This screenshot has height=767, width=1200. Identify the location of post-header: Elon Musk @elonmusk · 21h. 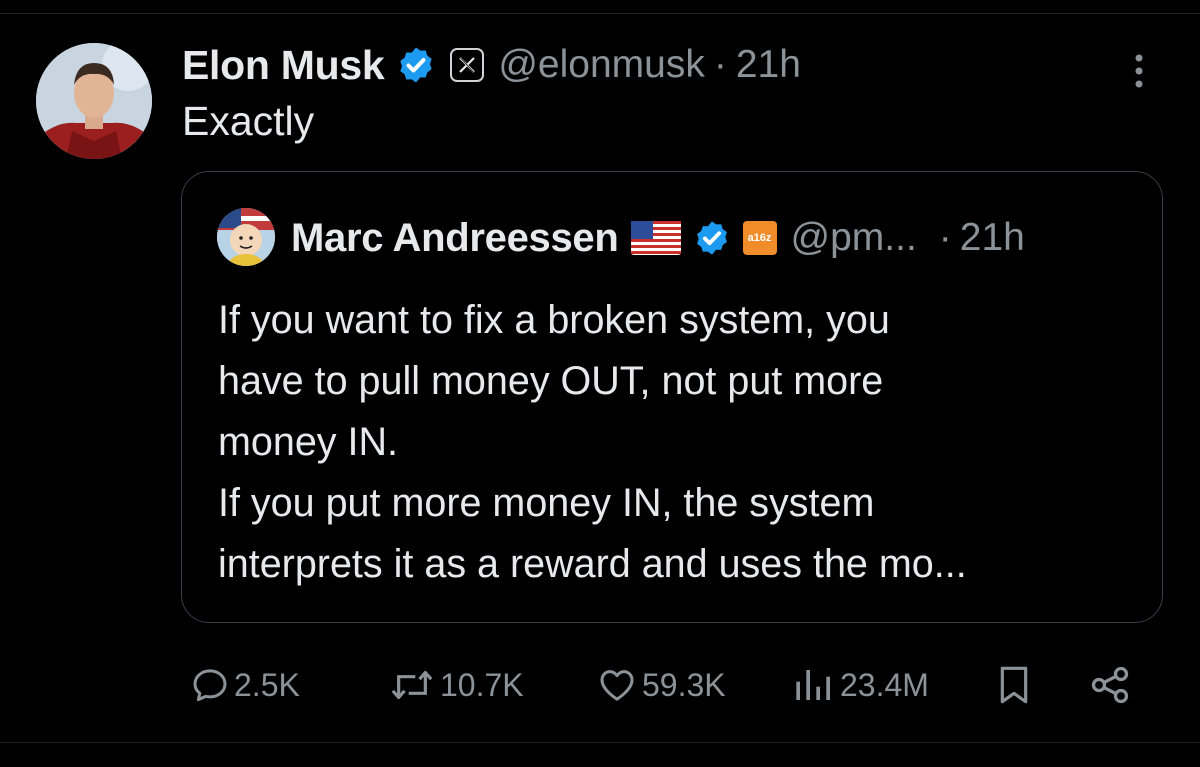
(491, 65).